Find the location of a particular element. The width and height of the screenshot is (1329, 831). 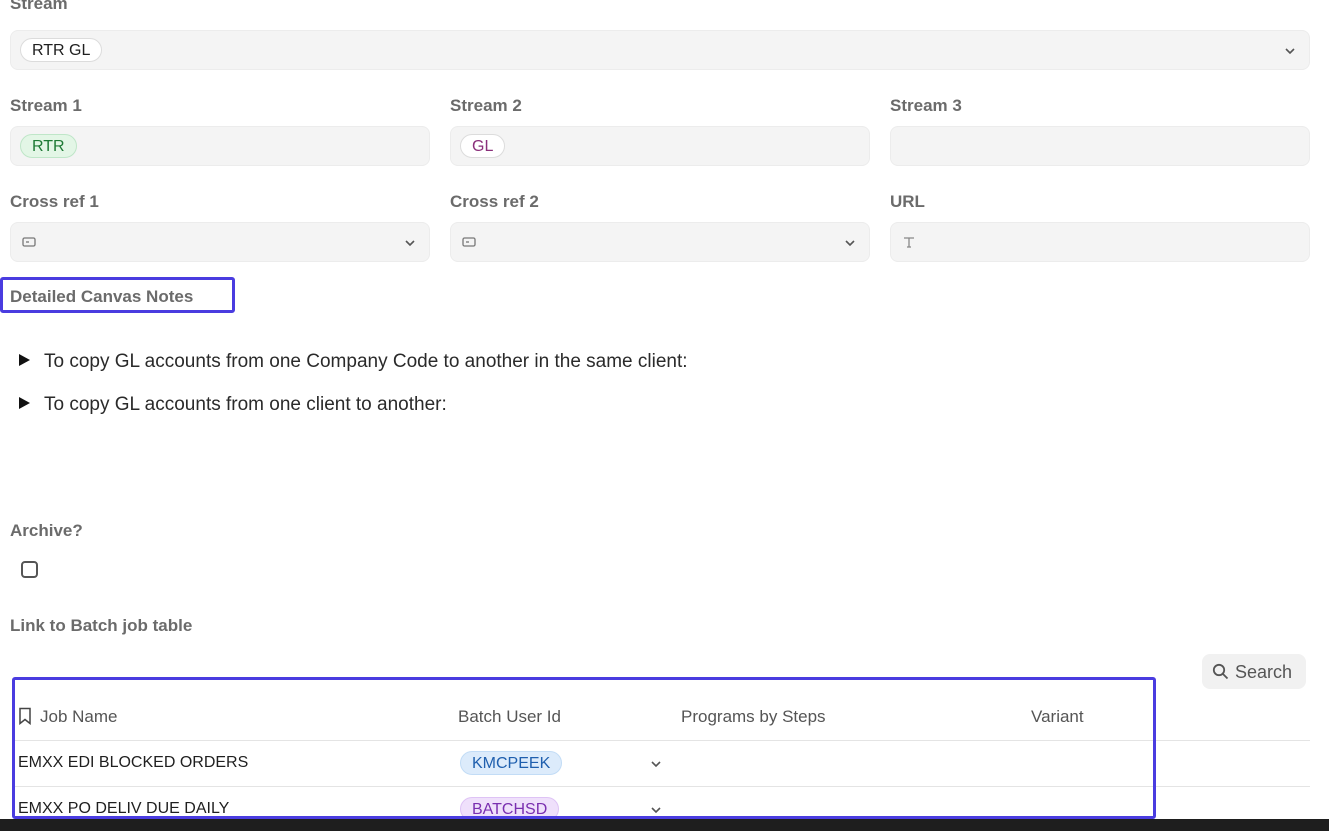

taskbar is located at coordinates (664, 825).